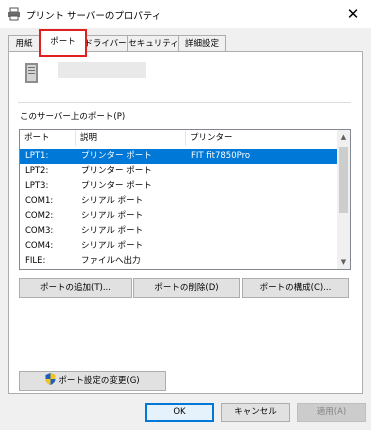 The height and width of the screenshot is (430, 371). I want to click on title-bar: プリント サーバーのプロパティ ✕, so click(185, 14).